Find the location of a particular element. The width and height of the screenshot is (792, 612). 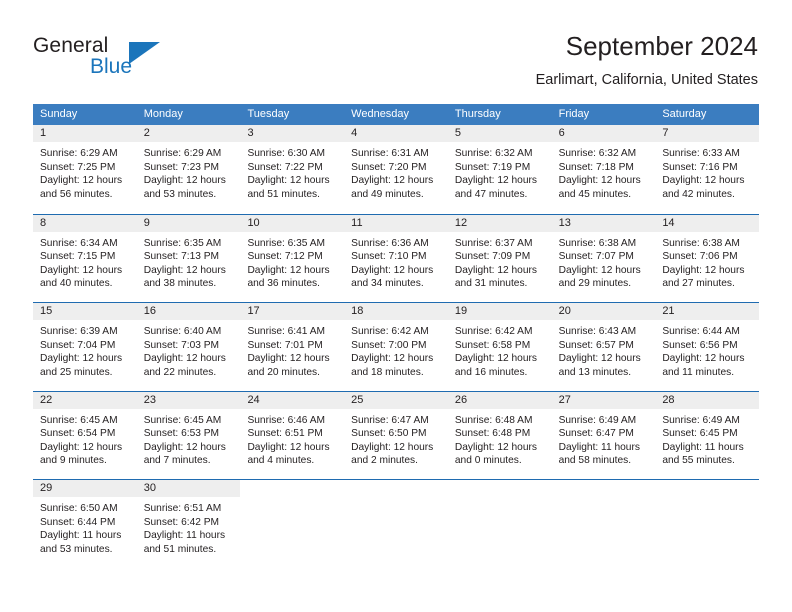

day-number: 23 is located at coordinates (188, 400).